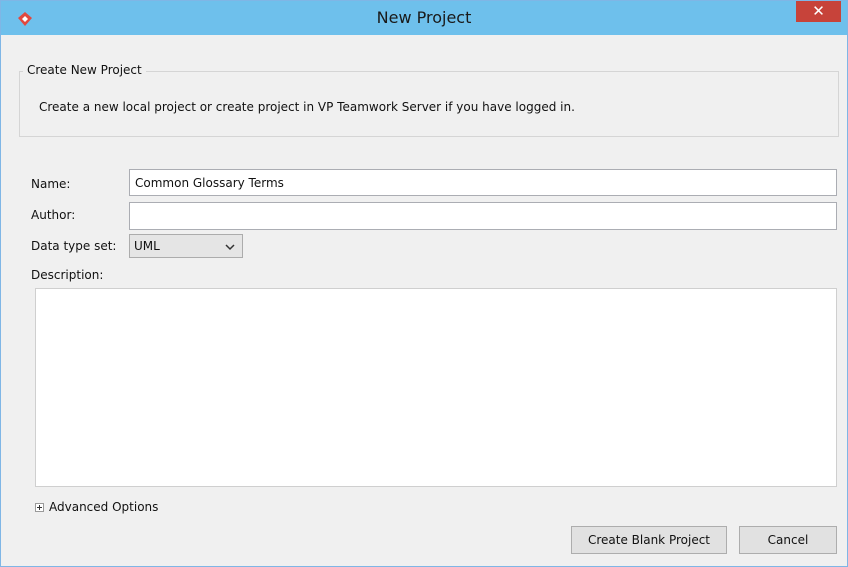 The image size is (848, 567). What do you see at coordinates (788, 540) in the screenshot?
I see `cancel-button: Cancel` at bounding box center [788, 540].